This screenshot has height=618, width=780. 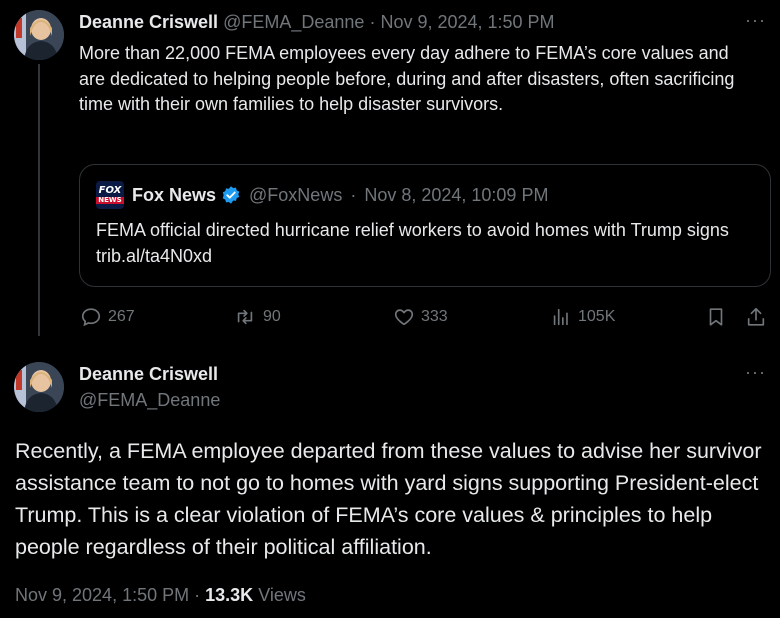 What do you see at coordinates (91, 317) in the screenshot?
I see `reply-icon` at bounding box center [91, 317].